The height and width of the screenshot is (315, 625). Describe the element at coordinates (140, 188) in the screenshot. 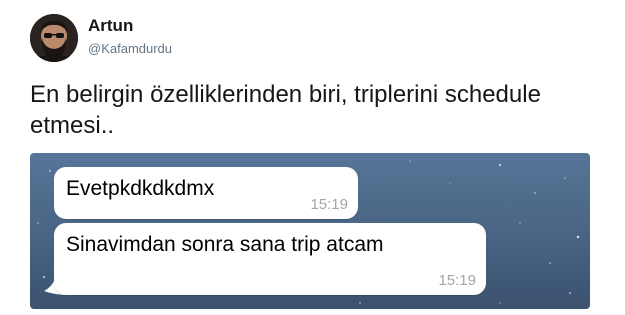

I see `message-text: Evetpkdkdkdmx` at that location.